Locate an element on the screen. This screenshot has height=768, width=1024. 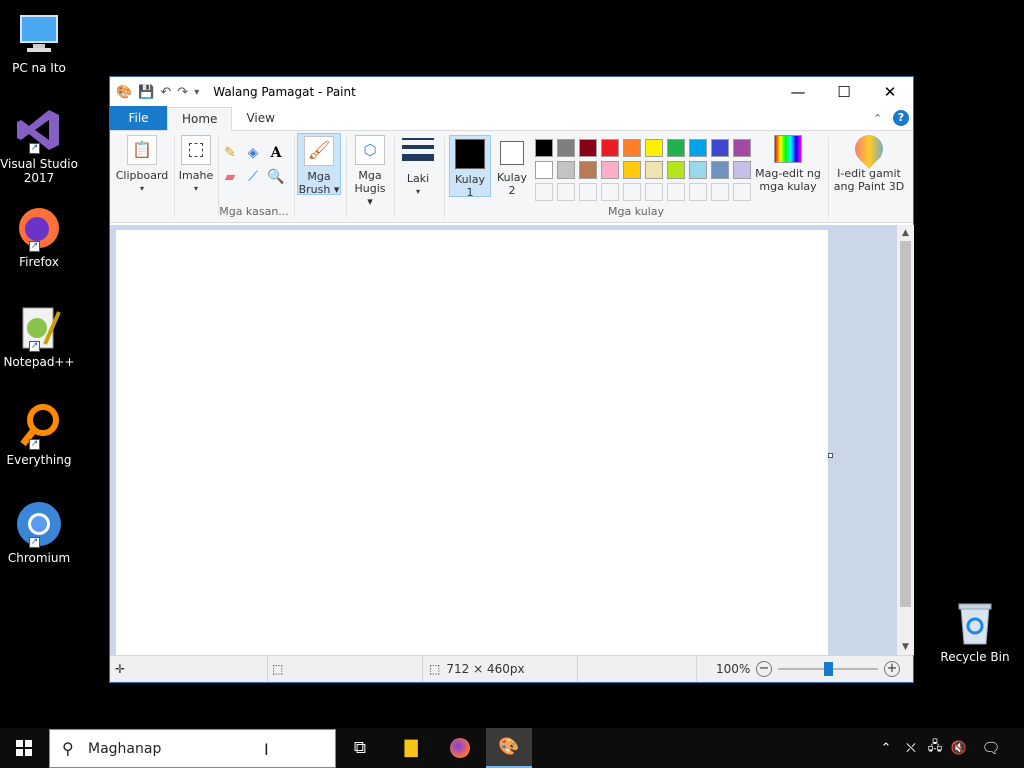
zoom-in-icon: + is located at coordinates (892, 669).